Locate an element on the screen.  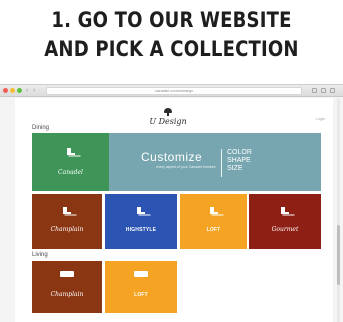
tile-label: Gourmet is located at coordinates (285, 229).